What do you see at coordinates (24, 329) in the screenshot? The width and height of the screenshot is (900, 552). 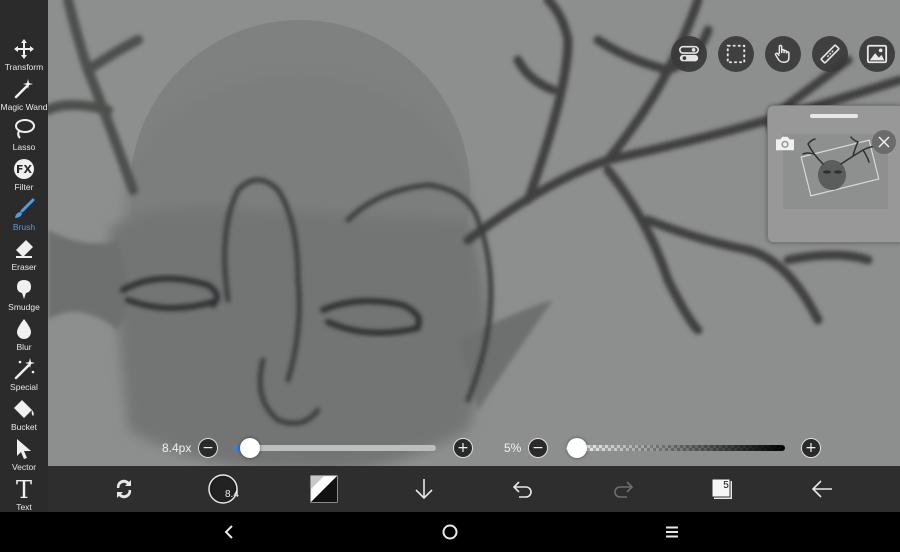 I see `droplet-icon` at bounding box center [24, 329].